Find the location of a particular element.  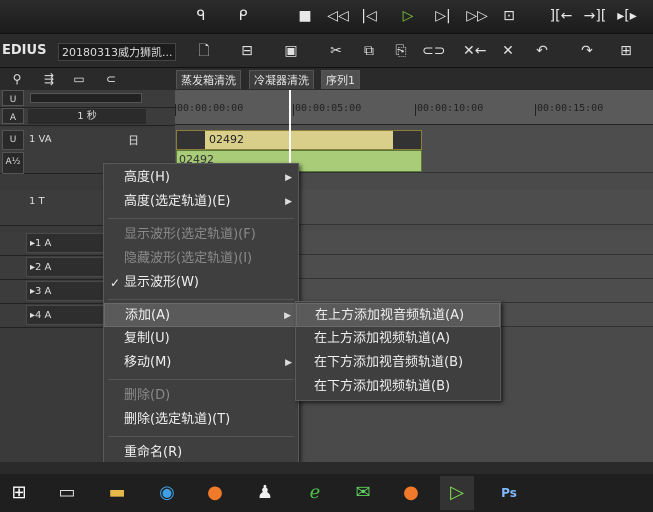

transport-bar: ᑫ ᑭ ■ ◁◁ |◁ ▷ ▷| ▷▷ ⊡ ][← →][ ▸[▸ is located at coordinates (326, 17).